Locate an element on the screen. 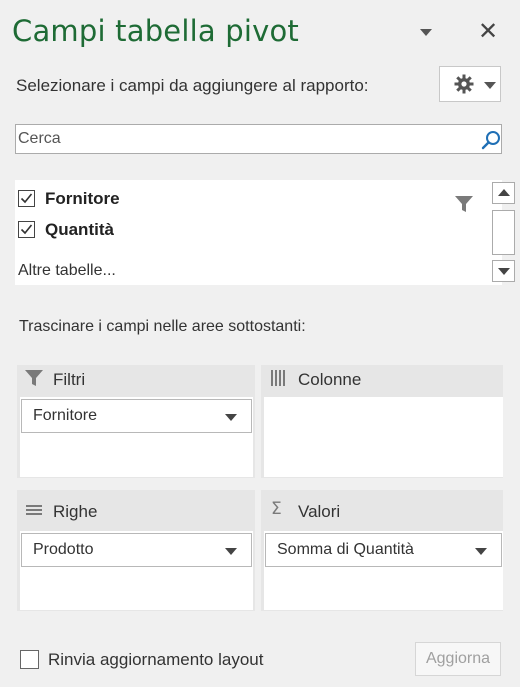  columns-drop-zone is located at coordinates (383, 437).